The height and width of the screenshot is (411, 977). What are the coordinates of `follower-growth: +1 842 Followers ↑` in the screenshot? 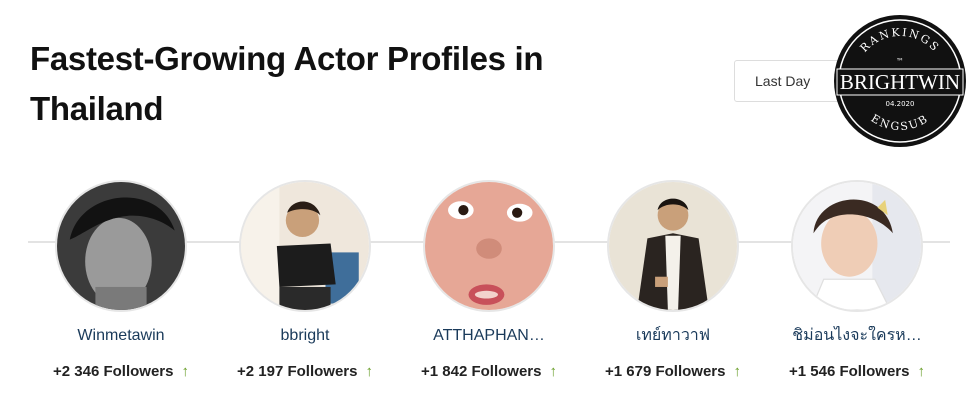 It's located at (489, 371).